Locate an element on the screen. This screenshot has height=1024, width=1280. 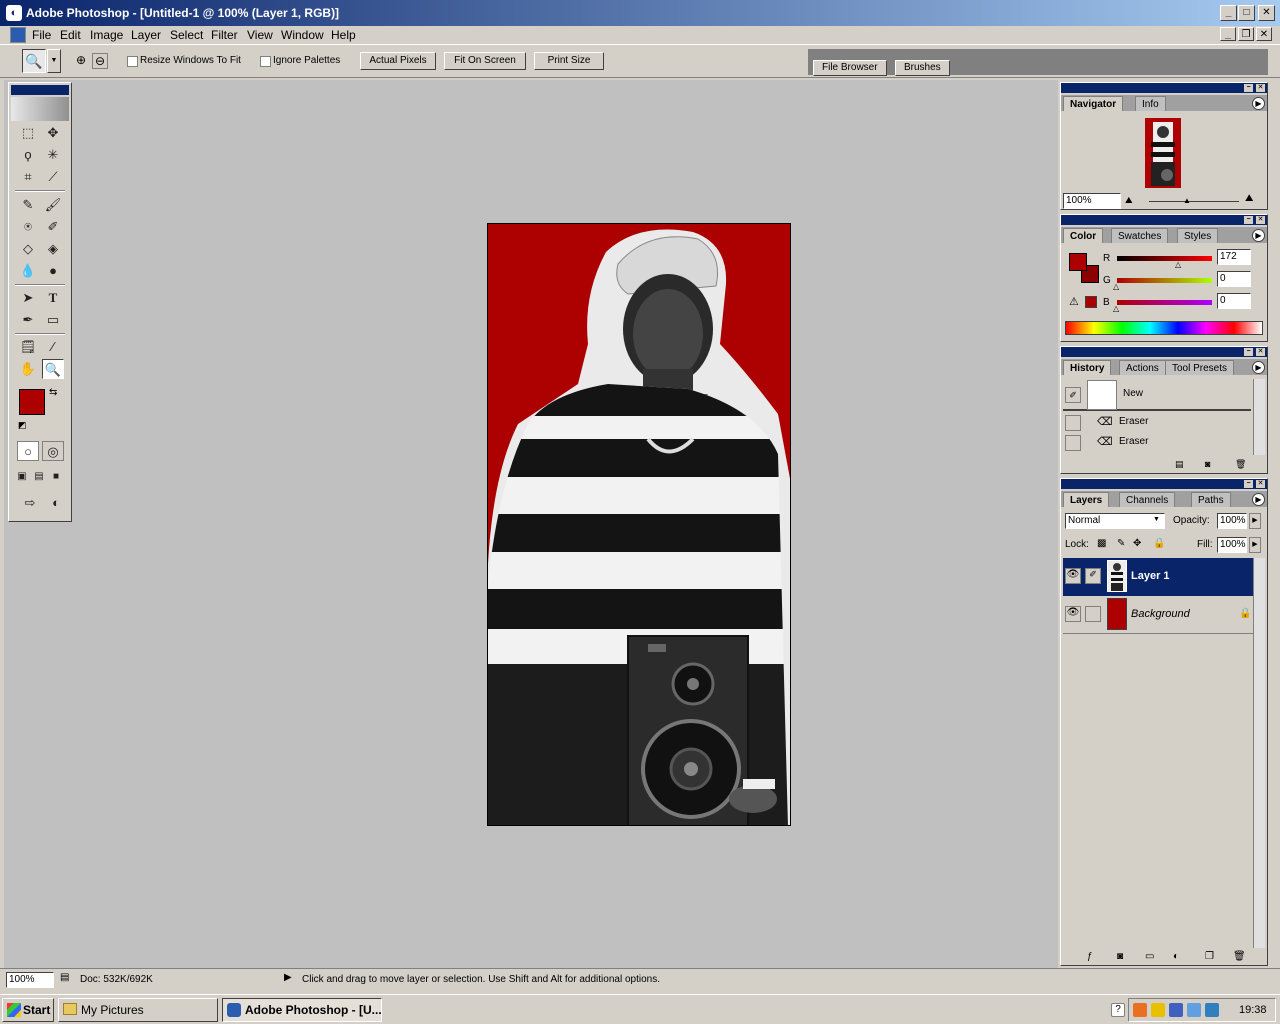
adjustment-layer-icon: ◐ is located at coordinates (1176, 956).